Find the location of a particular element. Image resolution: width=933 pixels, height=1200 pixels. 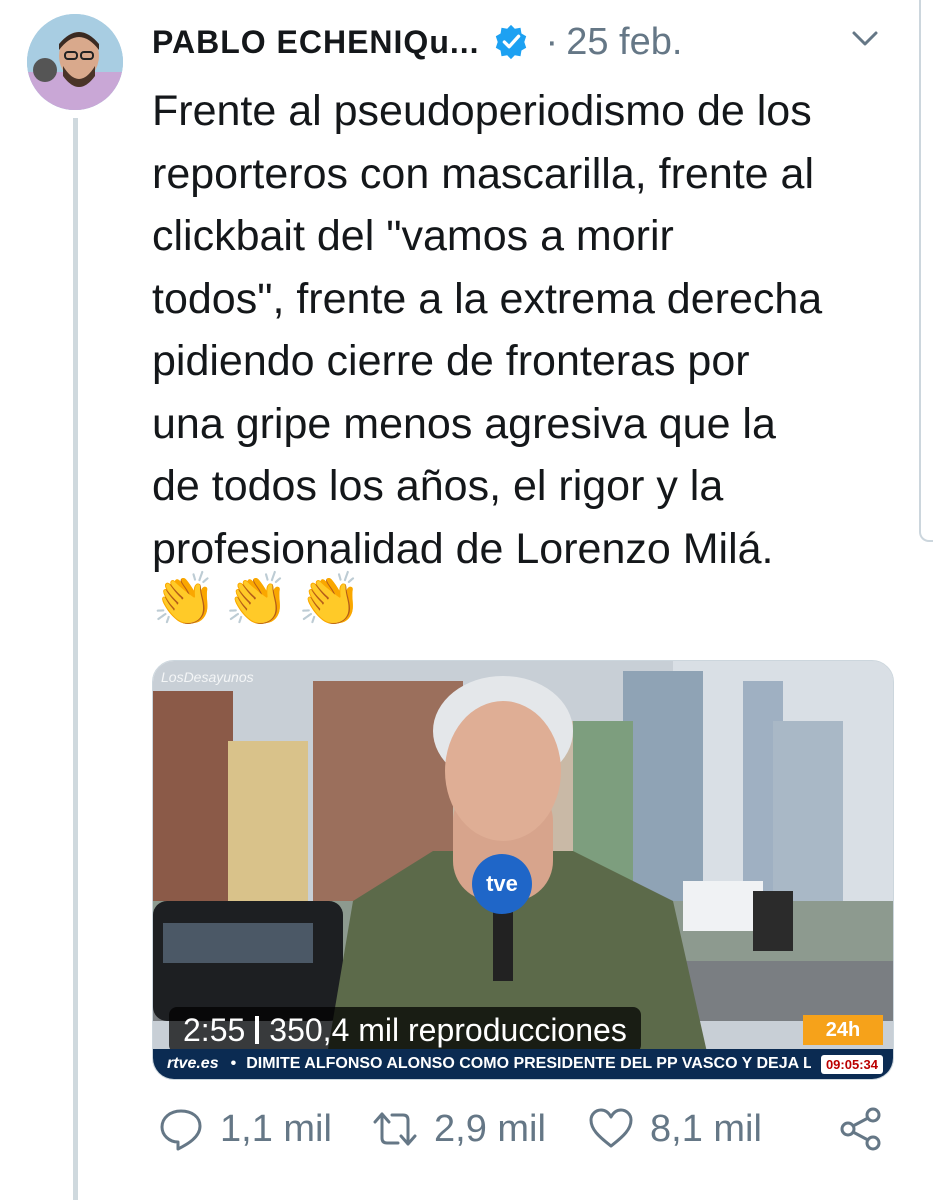

pill-divider is located at coordinates (257, 1030).